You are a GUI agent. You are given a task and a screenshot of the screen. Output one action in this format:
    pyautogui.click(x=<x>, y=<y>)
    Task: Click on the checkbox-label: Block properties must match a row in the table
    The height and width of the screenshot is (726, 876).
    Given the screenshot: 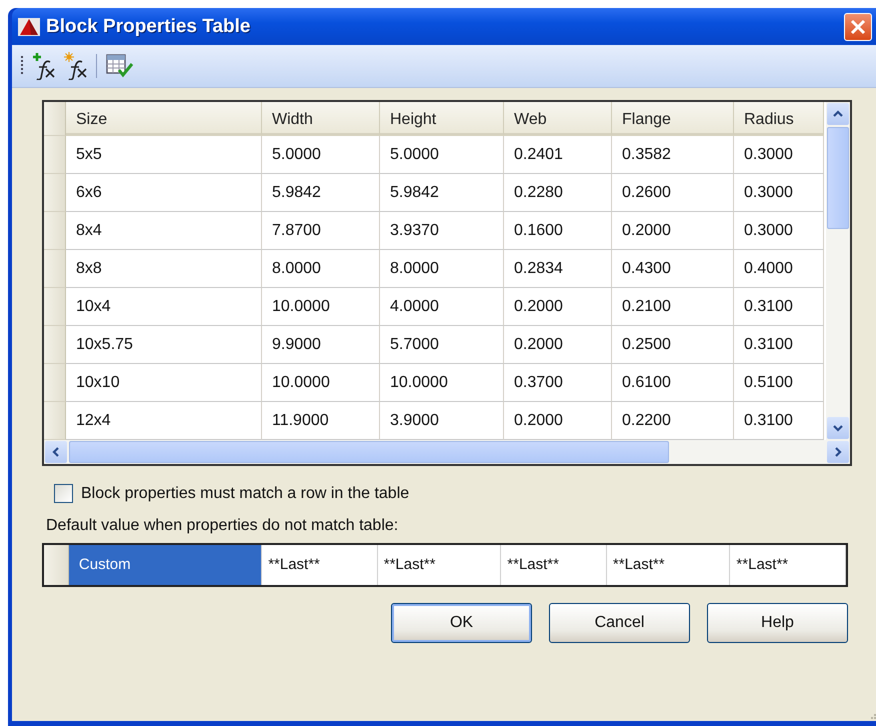 What is the action you would take?
    pyautogui.click(x=245, y=493)
    